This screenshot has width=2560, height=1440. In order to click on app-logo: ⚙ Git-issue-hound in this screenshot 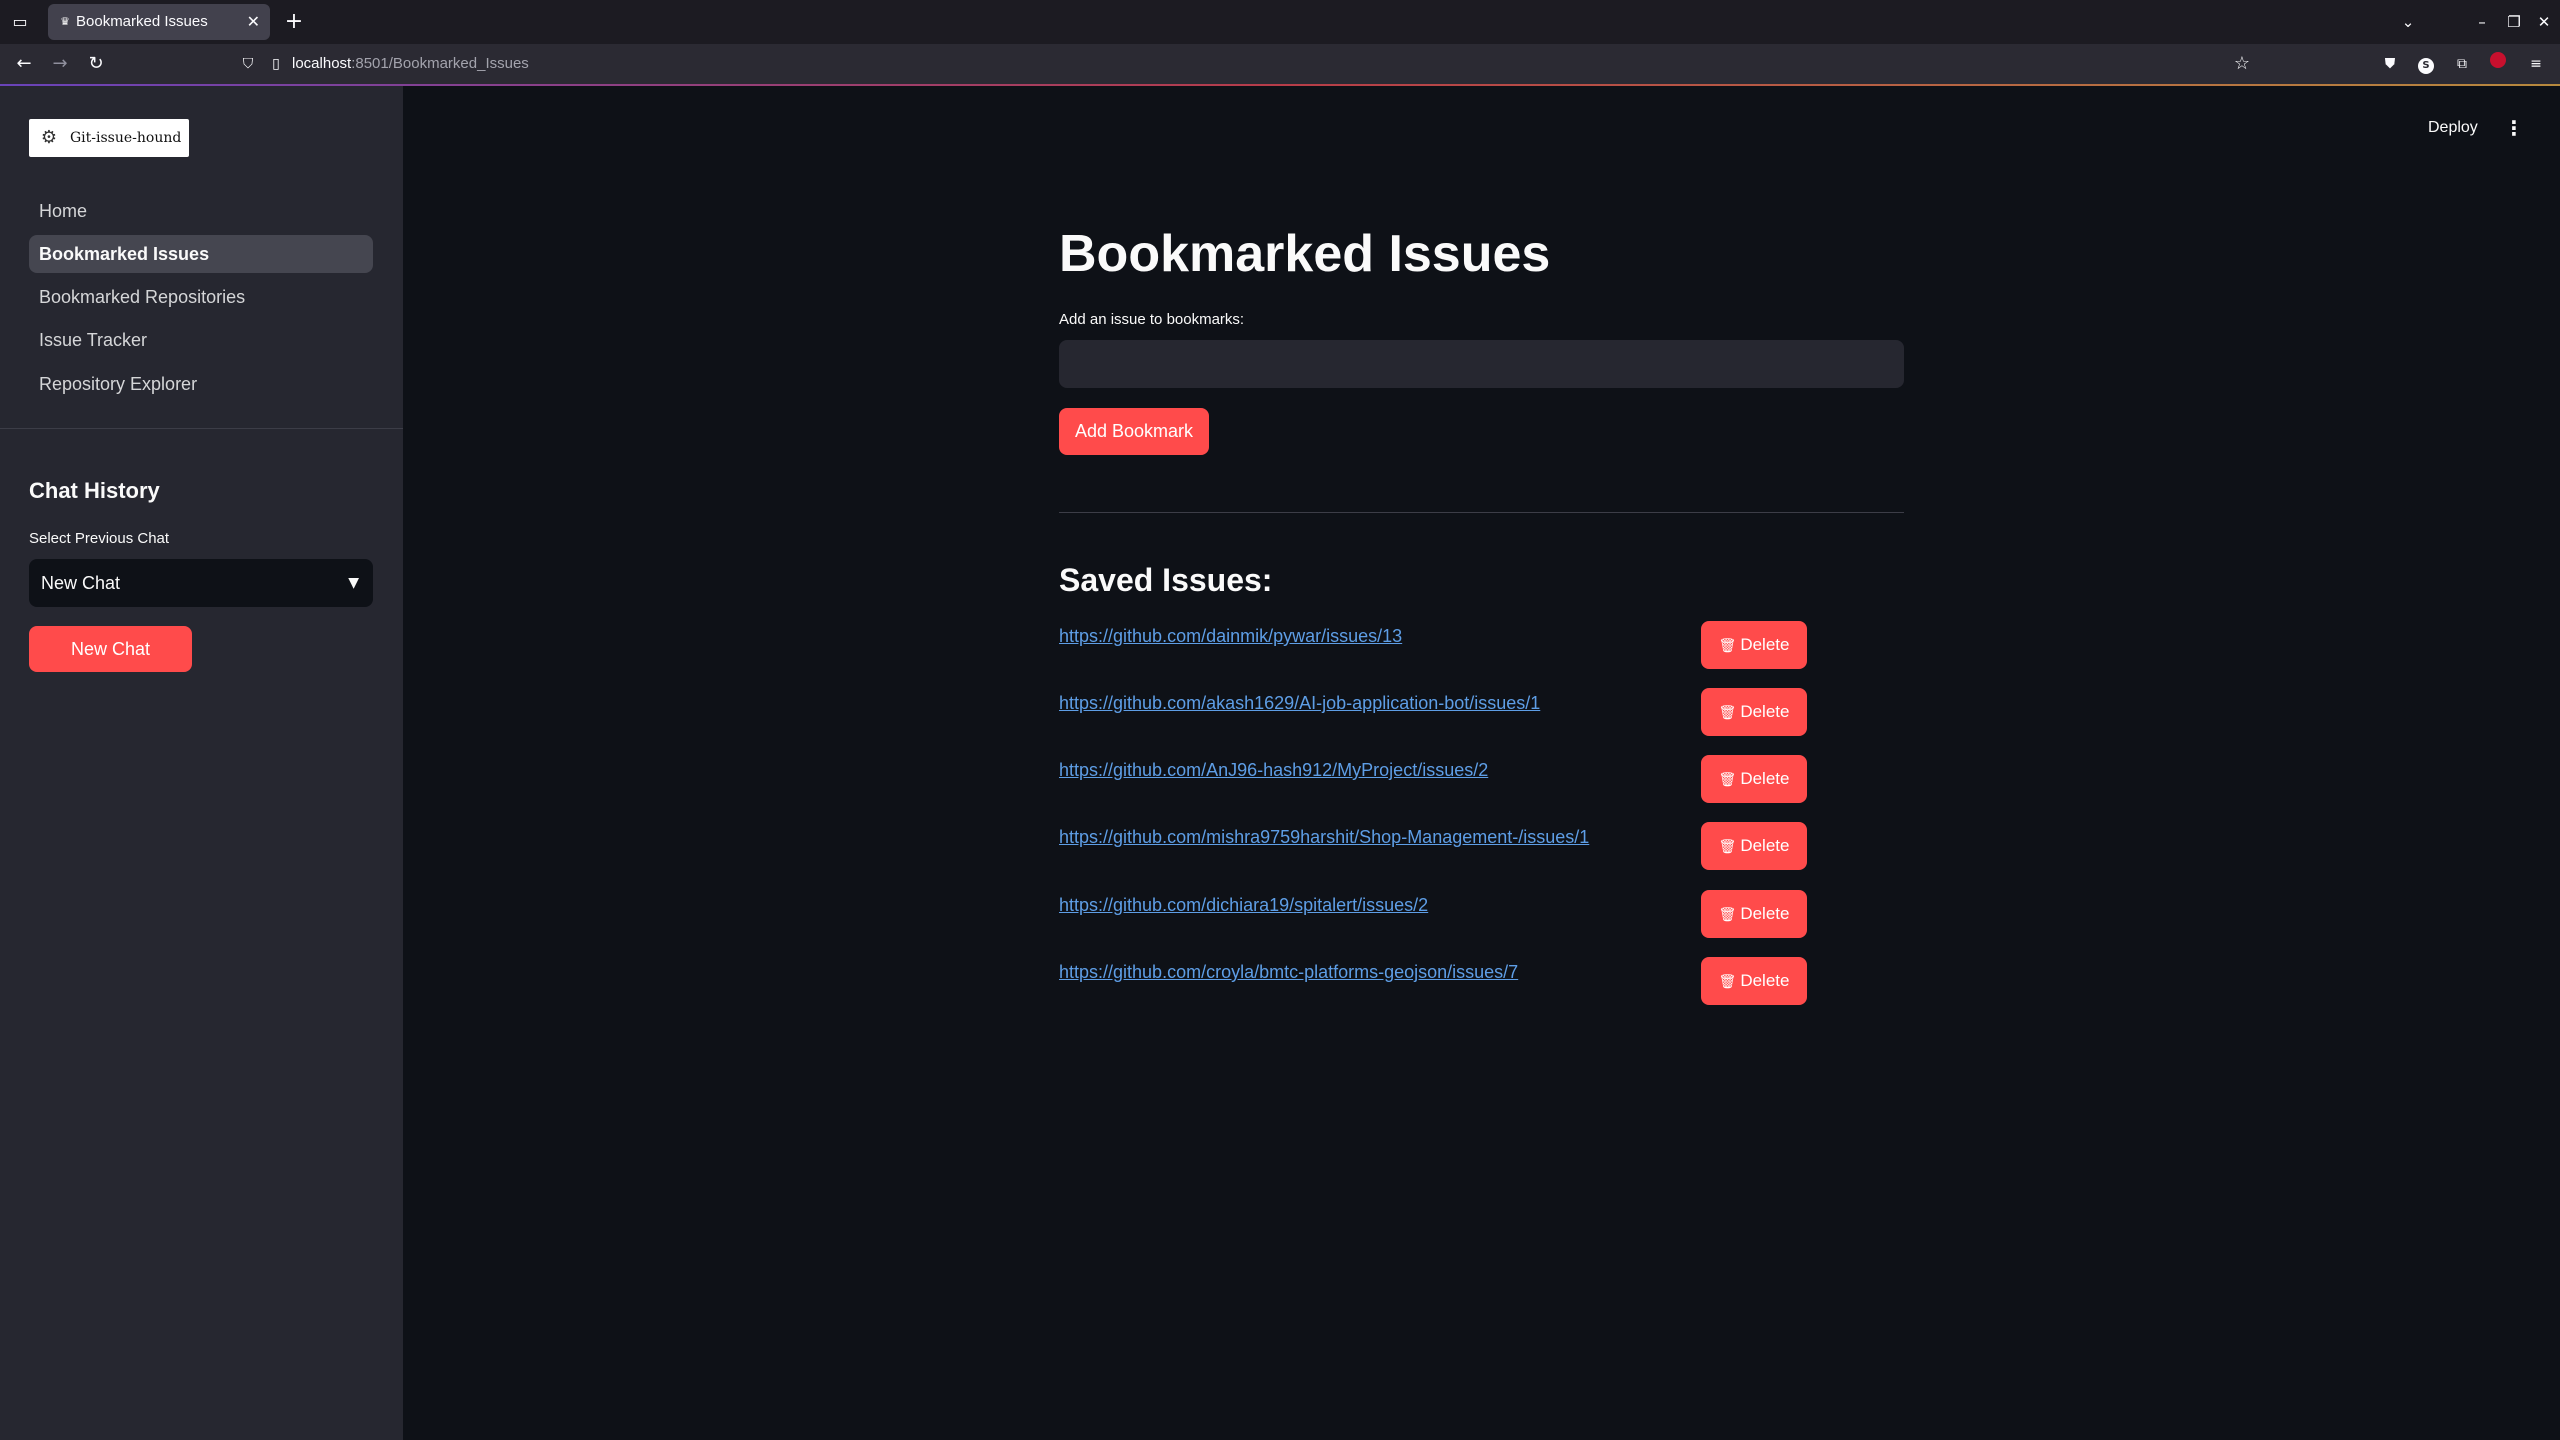, I will do `click(109, 138)`.